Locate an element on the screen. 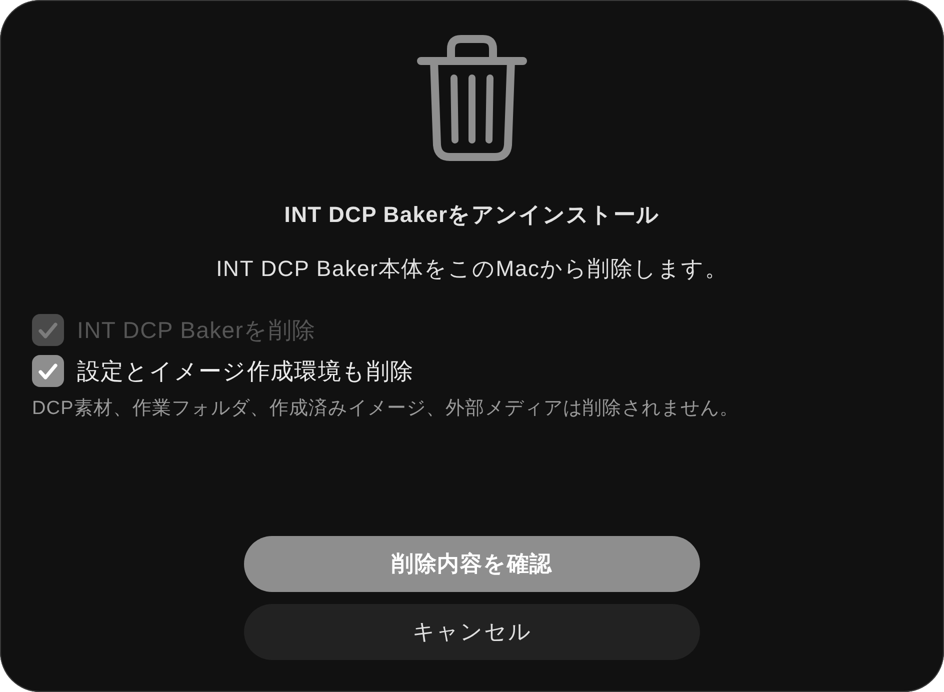  dialog-message: INT DCP Baker本体をこのMacから削除します。 is located at coordinates (472, 269).